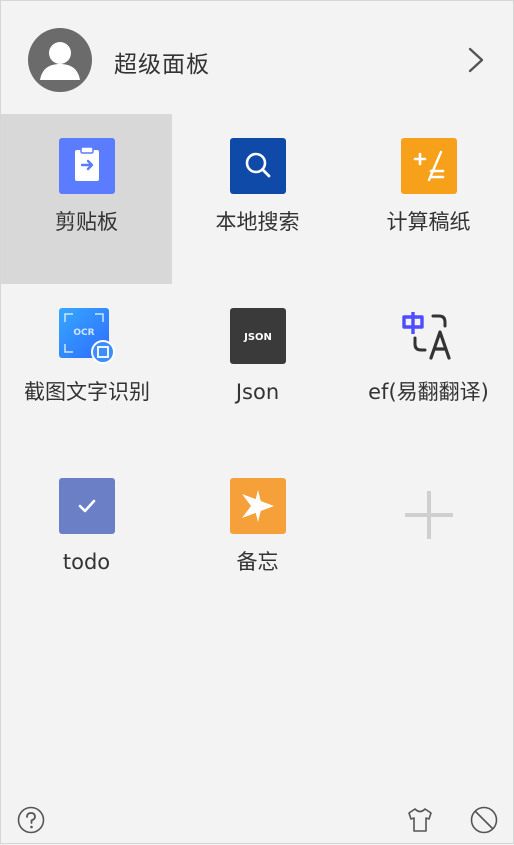 This screenshot has width=514, height=845. I want to click on json-icon: JSON, so click(258, 336).